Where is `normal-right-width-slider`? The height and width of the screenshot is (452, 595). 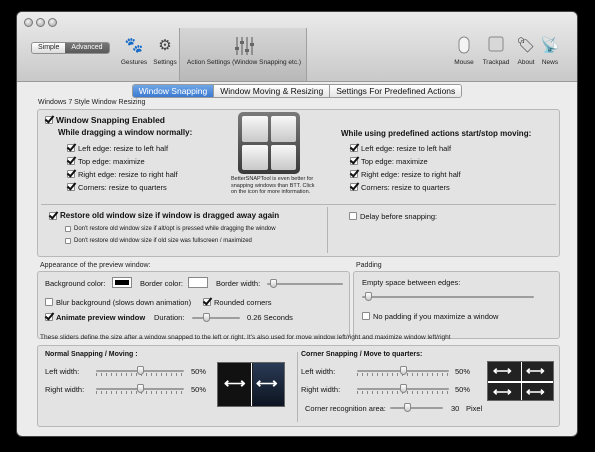
normal-right-width-slider is located at coordinates (140, 389).